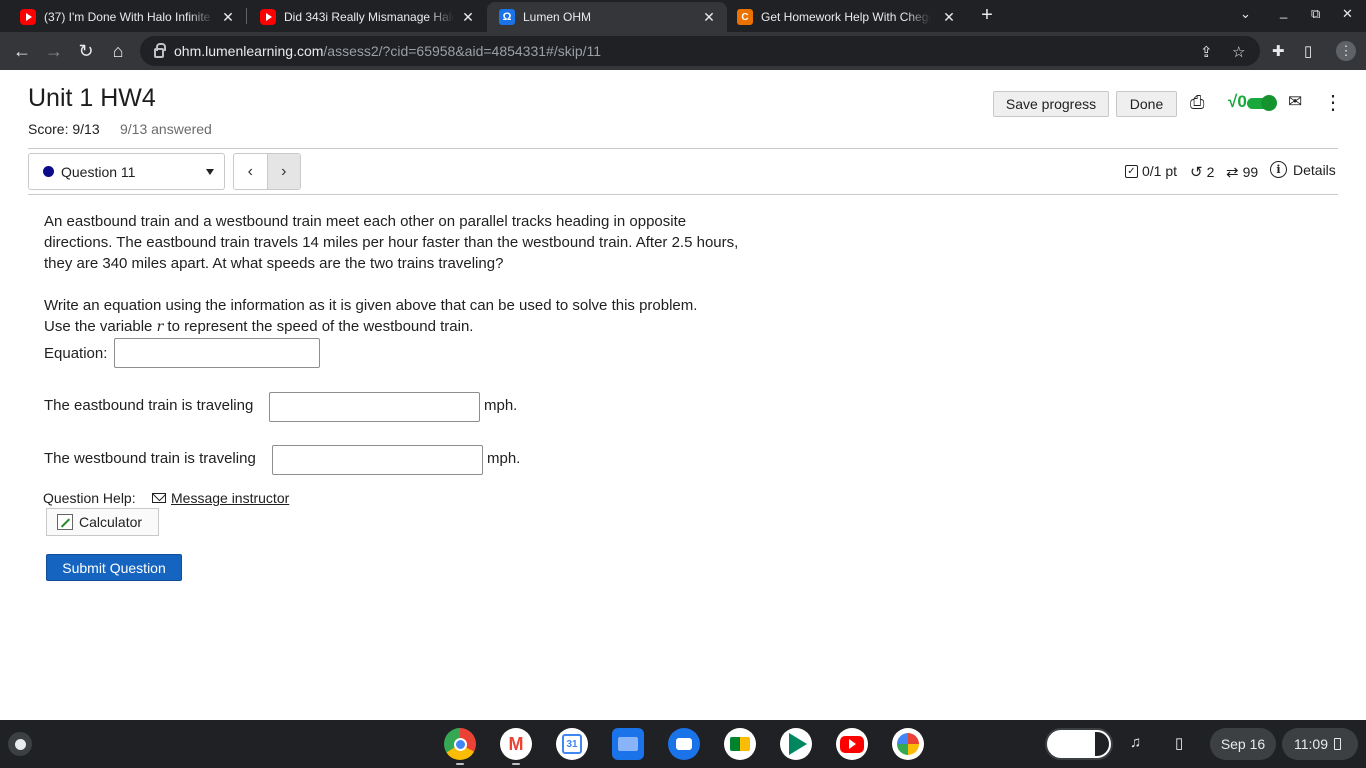 The width and height of the screenshot is (1366, 768). What do you see at coordinates (22, 51) in the screenshot?
I see `back-icon: ←` at bounding box center [22, 51].